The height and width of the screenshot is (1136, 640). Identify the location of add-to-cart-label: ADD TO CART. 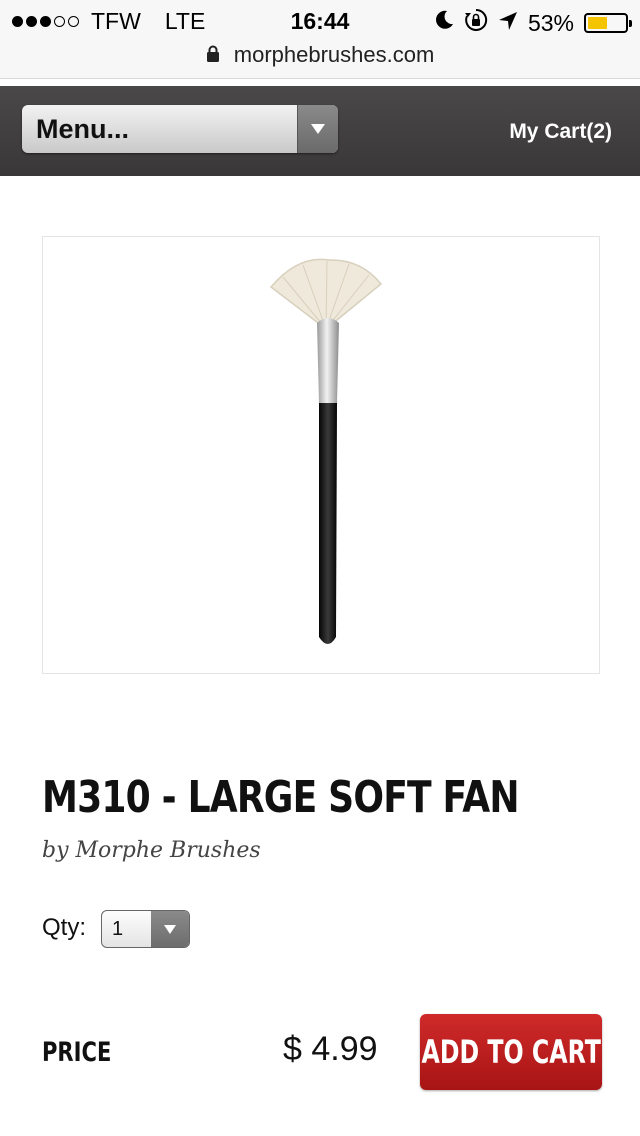
(511, 1052).